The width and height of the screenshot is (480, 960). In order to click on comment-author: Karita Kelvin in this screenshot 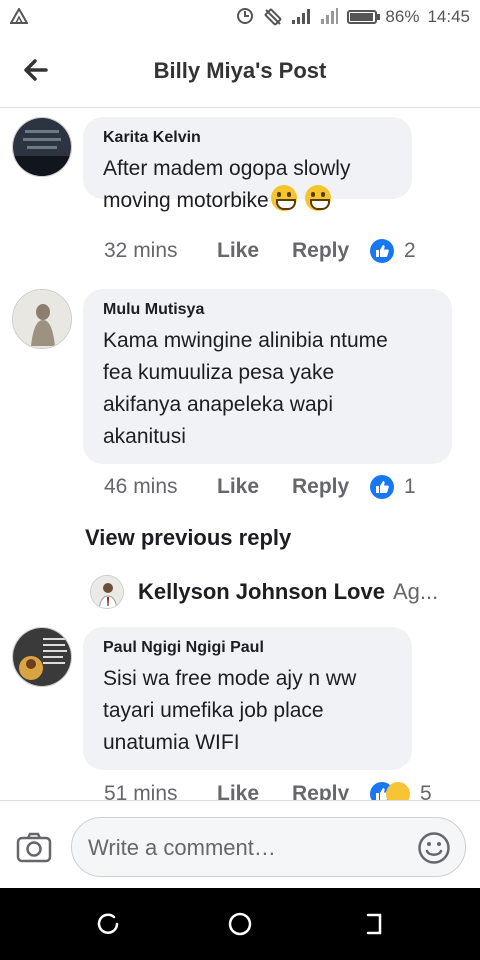, I will do `click(247, 138)`.